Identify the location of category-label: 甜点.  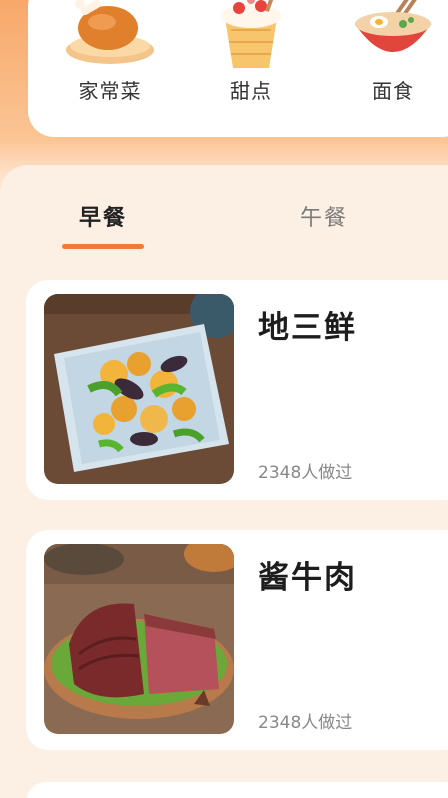
(251, 91).